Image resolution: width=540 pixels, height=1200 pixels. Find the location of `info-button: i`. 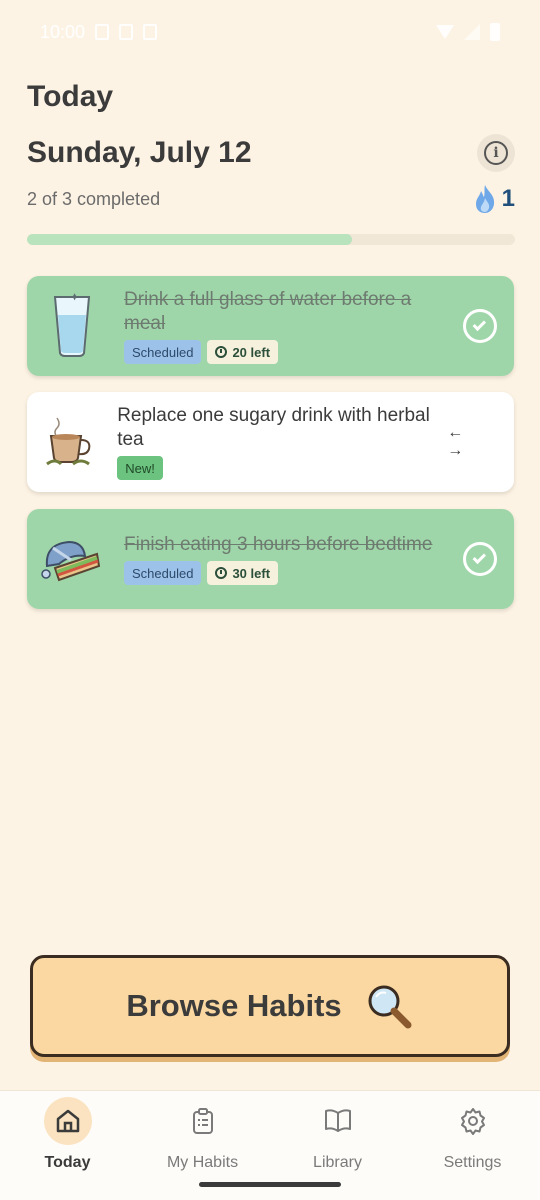

info-button: i is located at coordinates (496, 153).